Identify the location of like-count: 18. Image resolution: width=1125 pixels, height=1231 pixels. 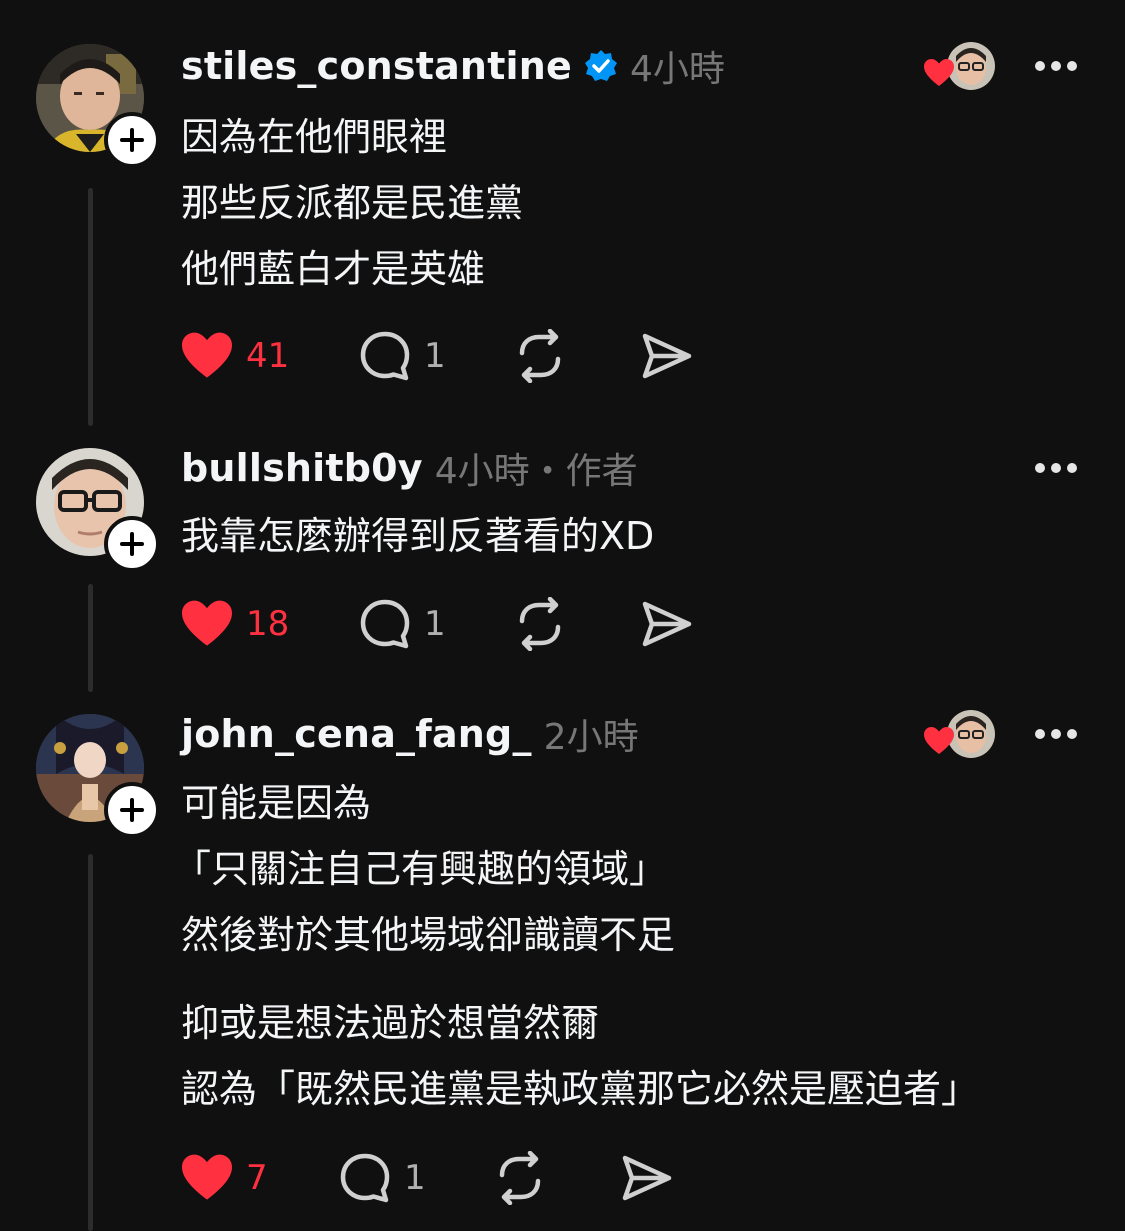
(268, 624).